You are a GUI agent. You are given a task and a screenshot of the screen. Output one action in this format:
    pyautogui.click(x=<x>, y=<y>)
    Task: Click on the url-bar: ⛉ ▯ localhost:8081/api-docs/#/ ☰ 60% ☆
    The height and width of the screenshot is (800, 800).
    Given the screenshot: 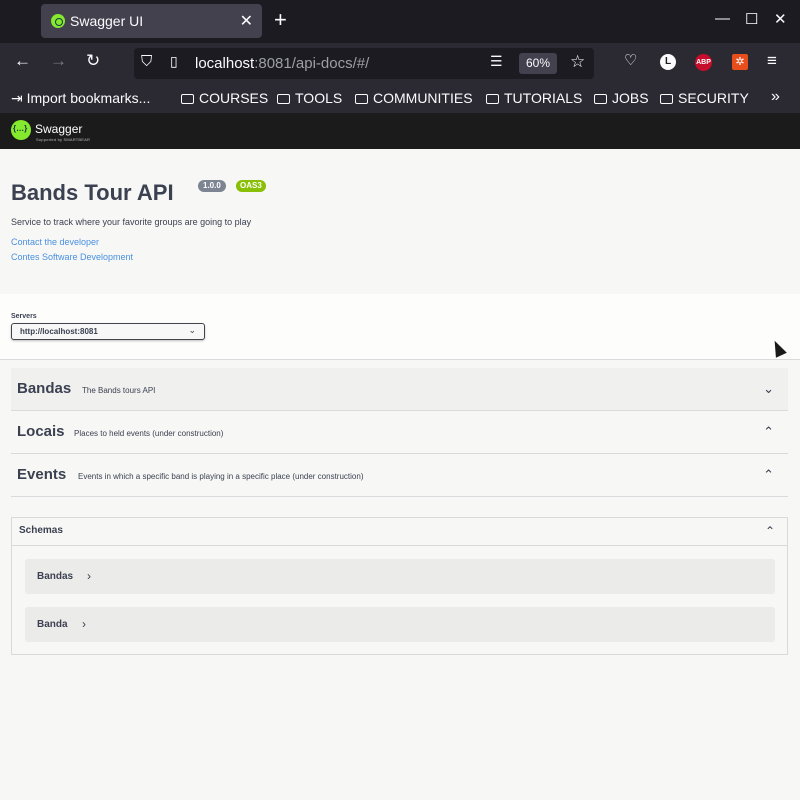 What is the action you would take?
    pyautogui.click(x=364, y=63)
    